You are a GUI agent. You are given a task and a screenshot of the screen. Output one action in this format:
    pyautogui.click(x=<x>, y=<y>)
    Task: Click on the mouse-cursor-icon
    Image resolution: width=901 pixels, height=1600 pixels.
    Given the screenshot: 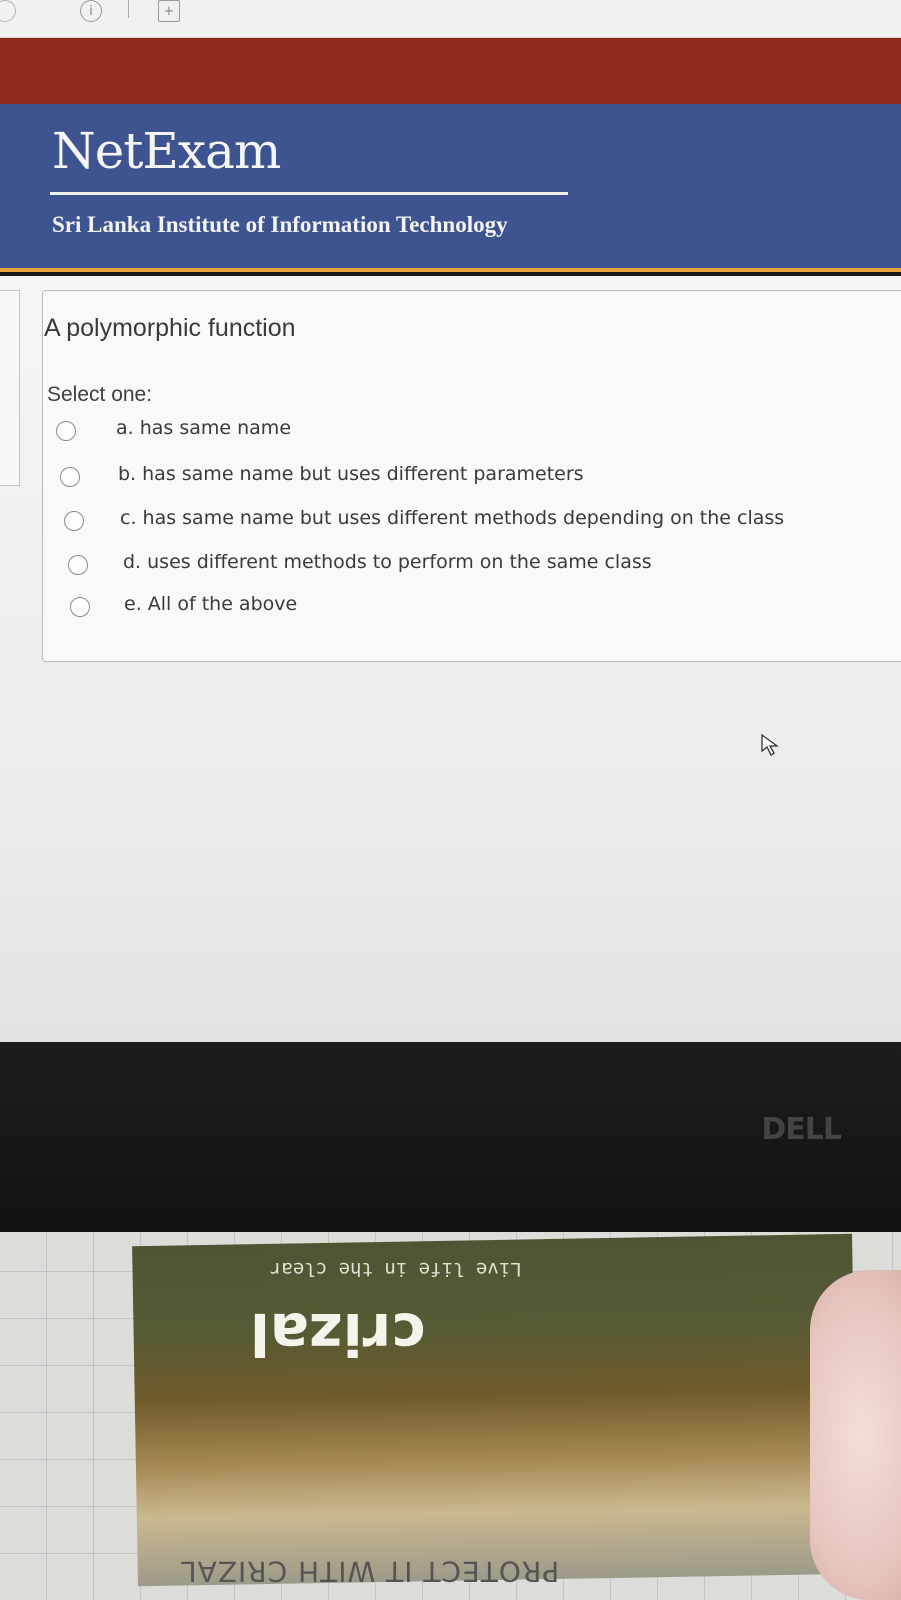 What is the action you would take?
    pyautogui.click(x=770, y=744)
    